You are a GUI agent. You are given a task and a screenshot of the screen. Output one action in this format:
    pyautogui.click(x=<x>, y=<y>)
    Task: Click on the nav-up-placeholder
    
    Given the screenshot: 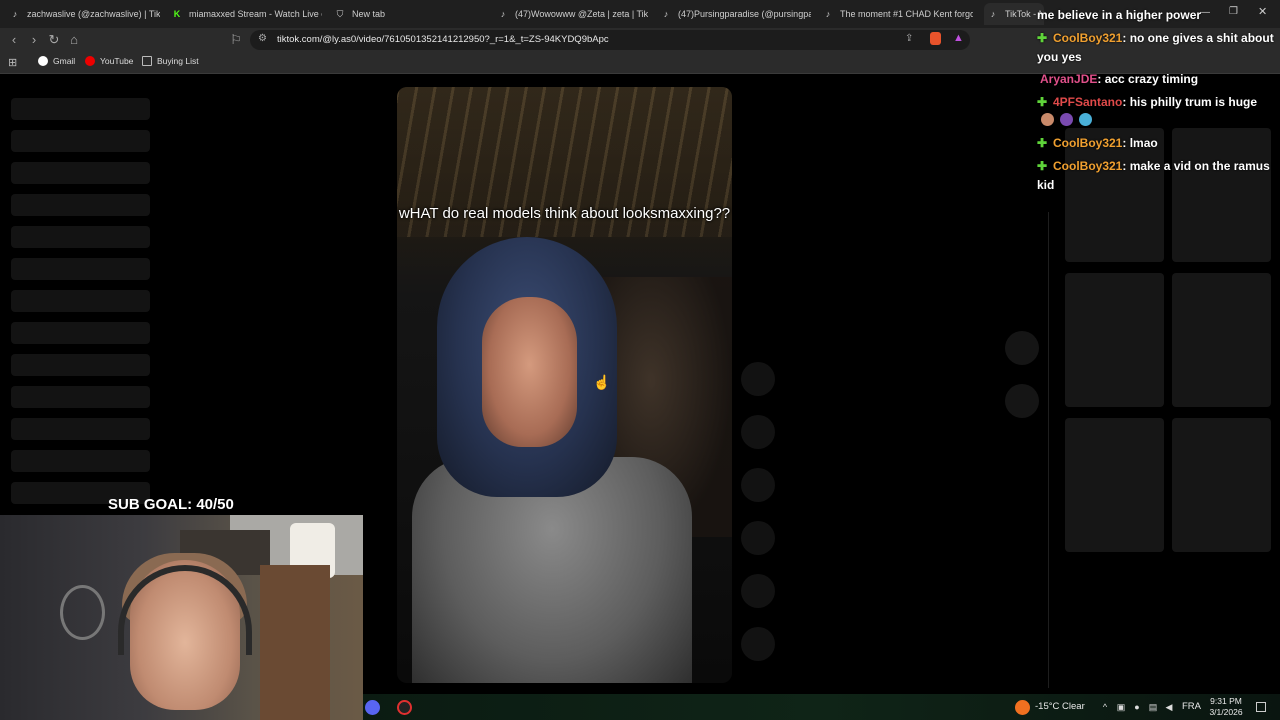 What is the action you would take?
    pyautogui.click(x=1022, y=348)
    